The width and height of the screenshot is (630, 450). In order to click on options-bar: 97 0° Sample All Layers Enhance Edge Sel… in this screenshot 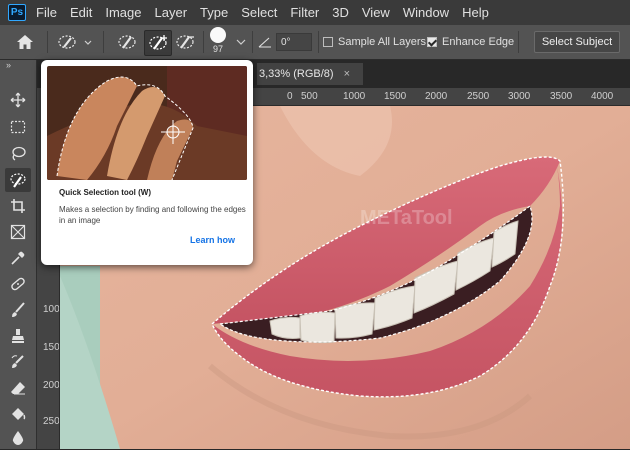, I will do `click(315, 42)`.